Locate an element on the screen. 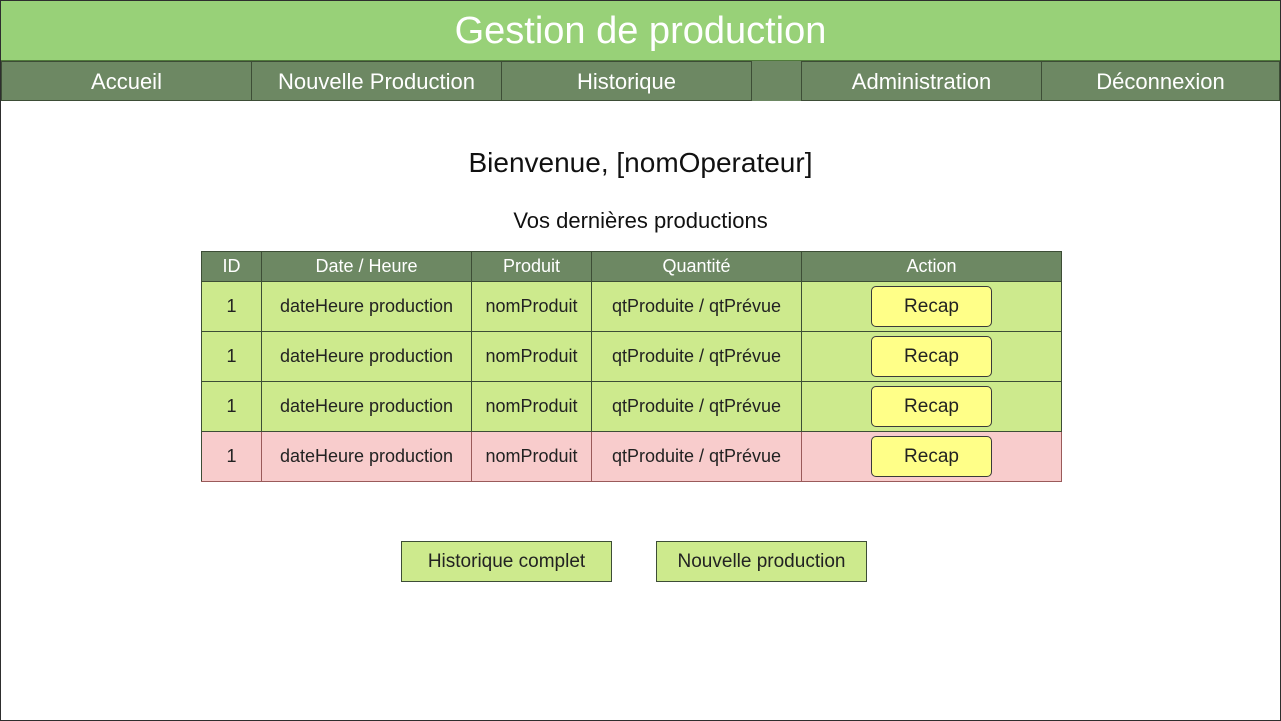 Image resolution: width=1281 pixels, height=721 pixels. column-header-action: Action is located at coordinates (931, 266).